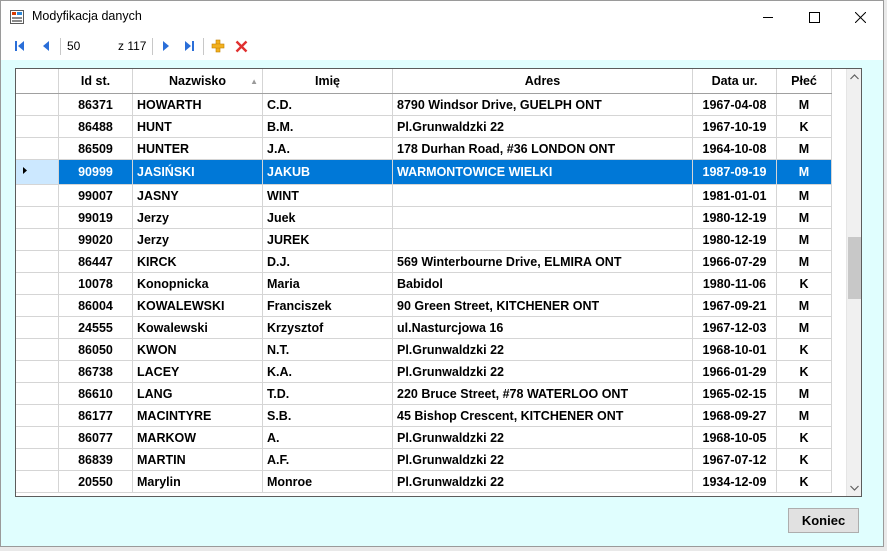 This screenshot has width=887, height=551. Describe the element at coordinates (542, 415) in the screenshot. I see `cell-adres: 45 Bishop Crescent, KITCHENER ONT` at that location.